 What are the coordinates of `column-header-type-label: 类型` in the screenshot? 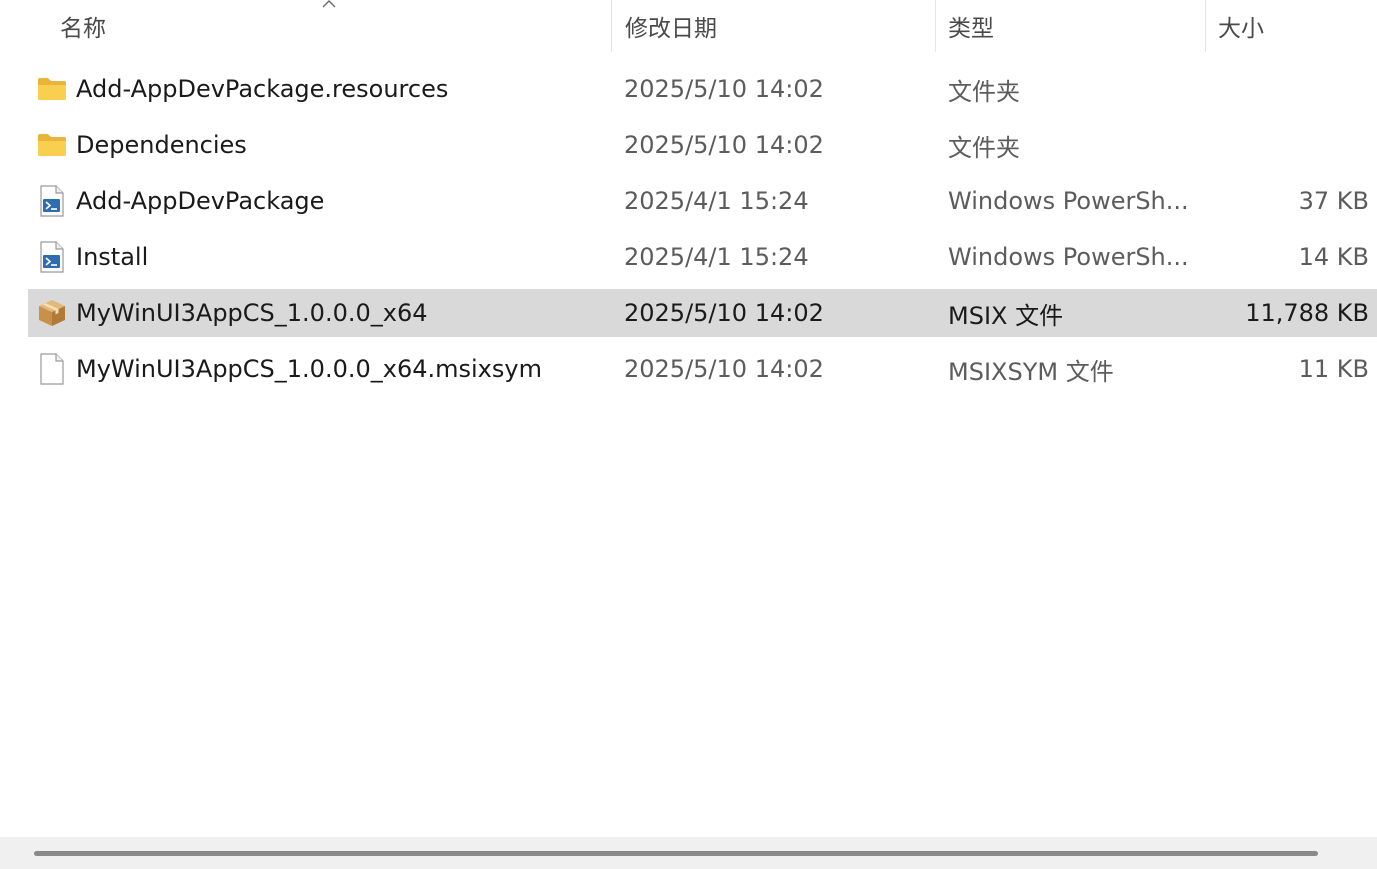 It's located at (971, 29).